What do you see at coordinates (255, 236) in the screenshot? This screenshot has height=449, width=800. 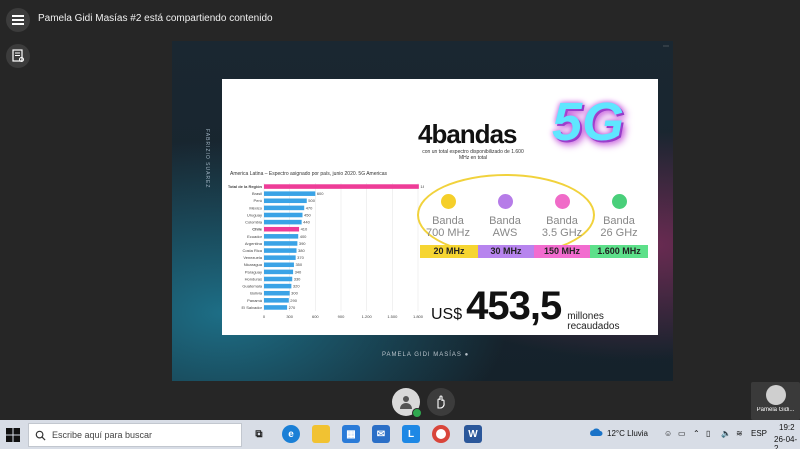 I see `category-label: Ecuador` at bounding box center [255, 236].